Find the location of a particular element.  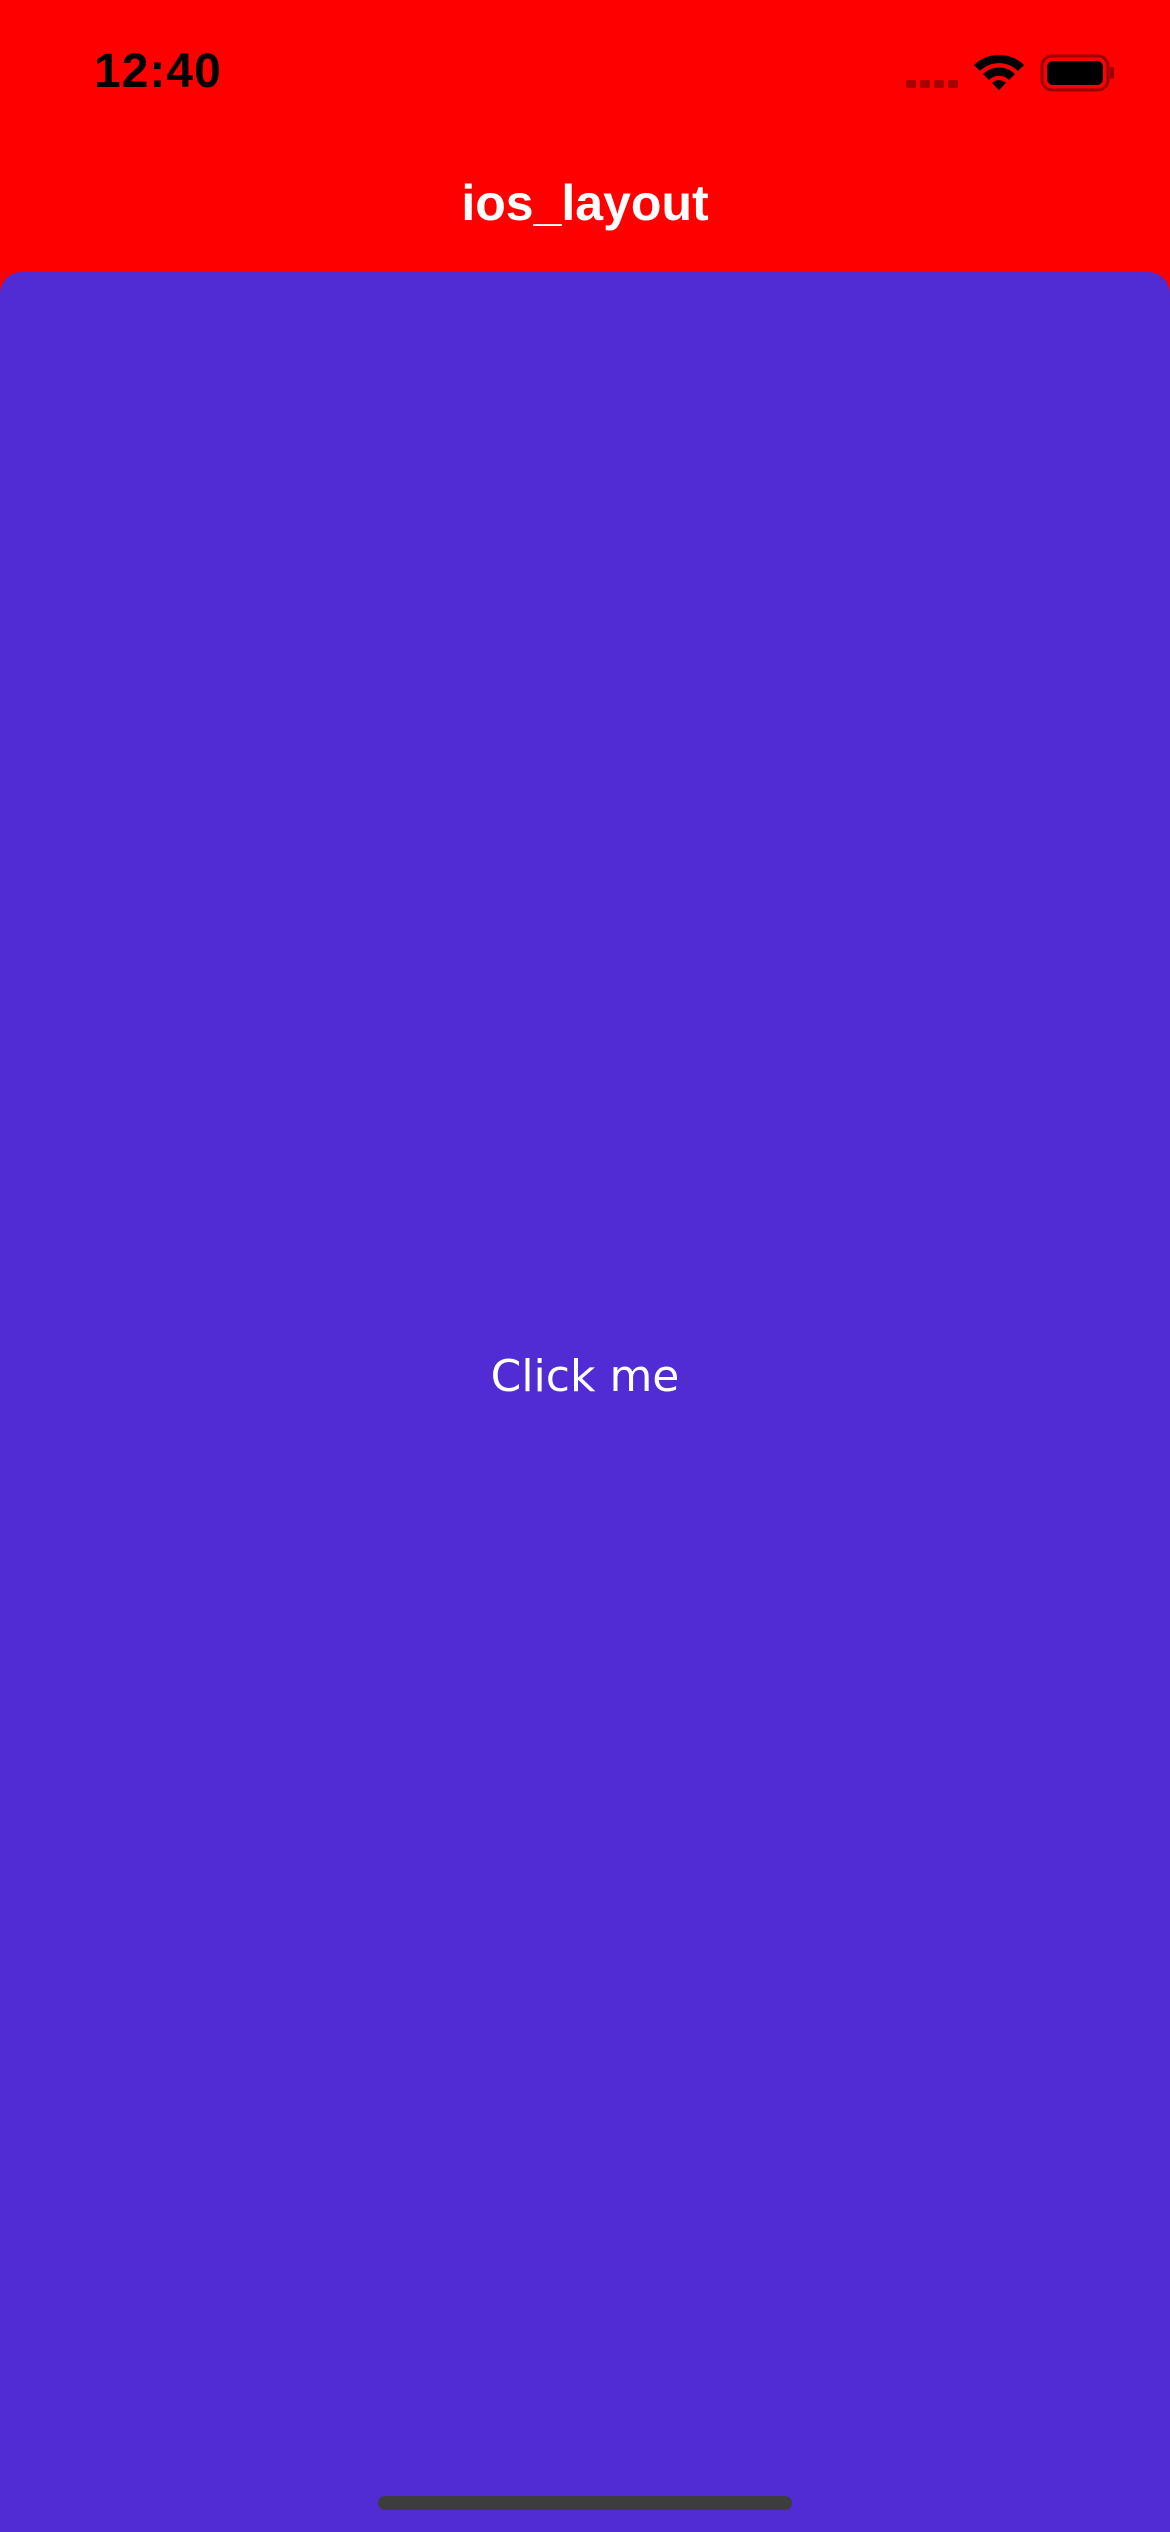

cellular-signal-icon is located at coordinates (932, 84).